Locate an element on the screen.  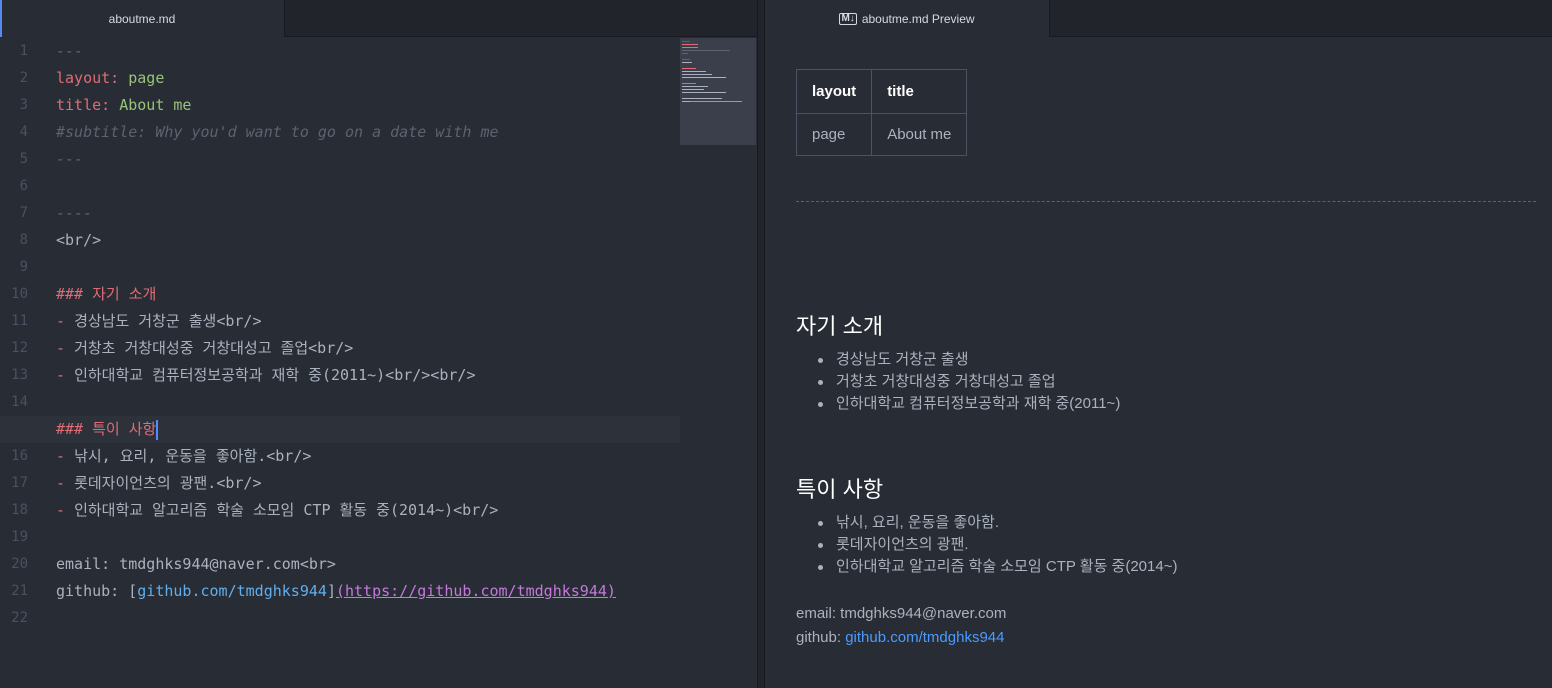
line-number: 12 is located at coordinates (19, 348).